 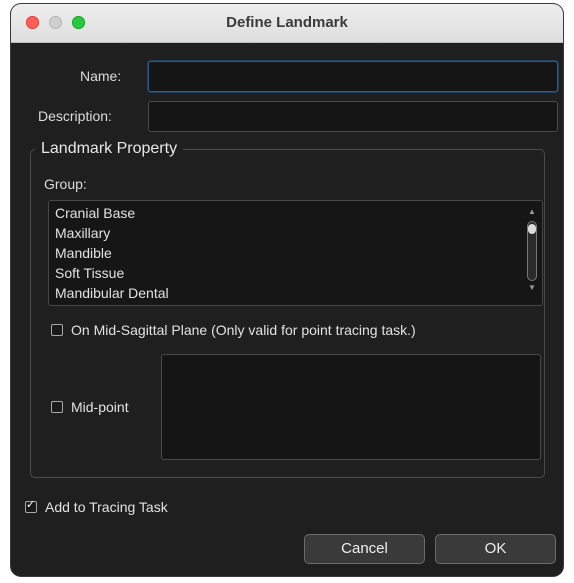 I want to click on scroll-thumb, so click(x=532, y=229).